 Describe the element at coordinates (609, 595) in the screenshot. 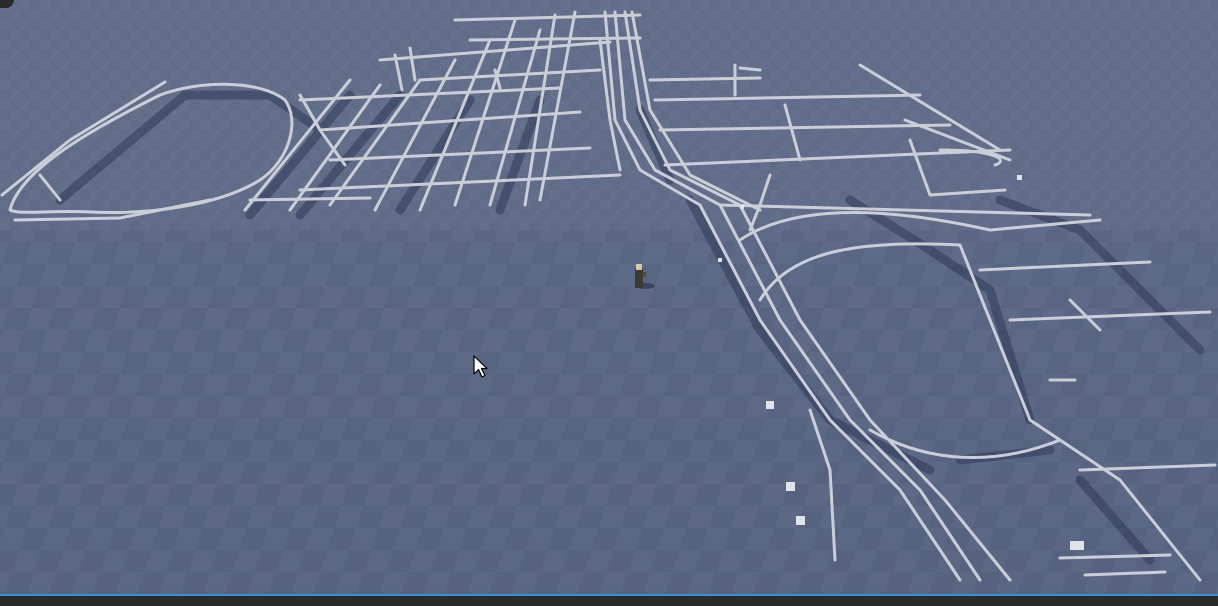

I see `bottom-accent-line` at that location.